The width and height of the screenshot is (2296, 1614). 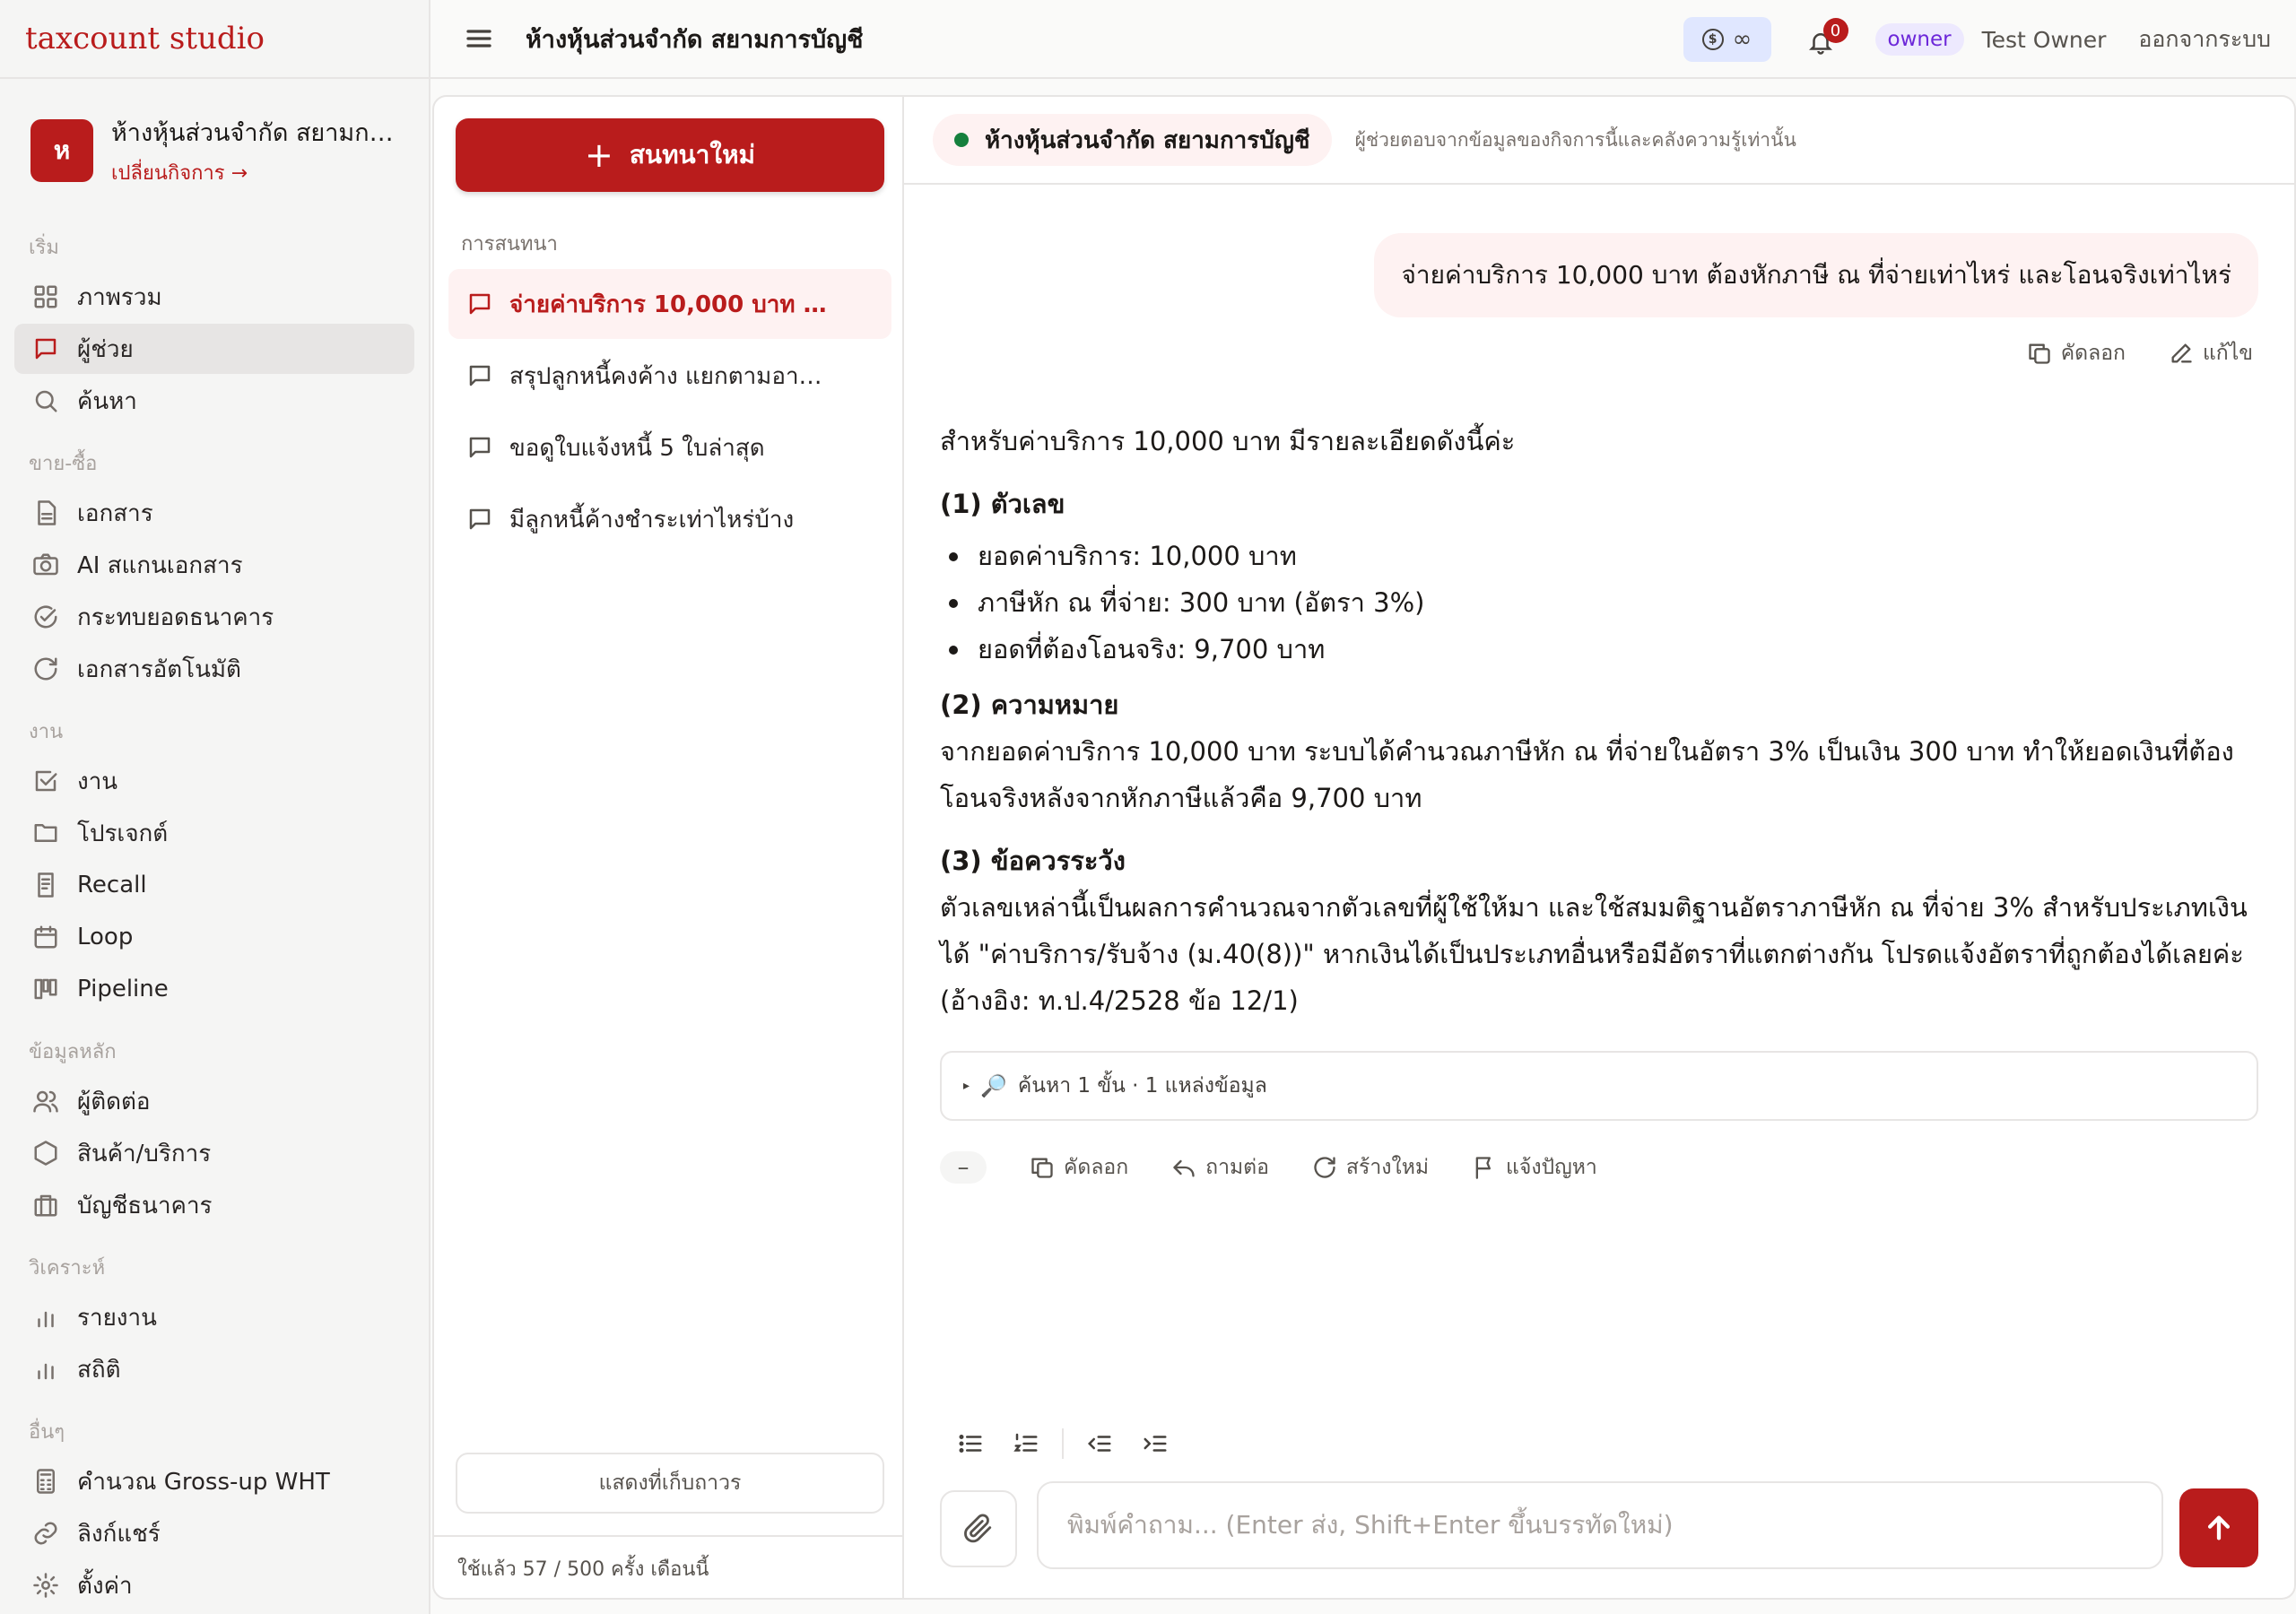 I want to click on sidebar-item-overview: ภาพรวม, so click(x=214, y=297).